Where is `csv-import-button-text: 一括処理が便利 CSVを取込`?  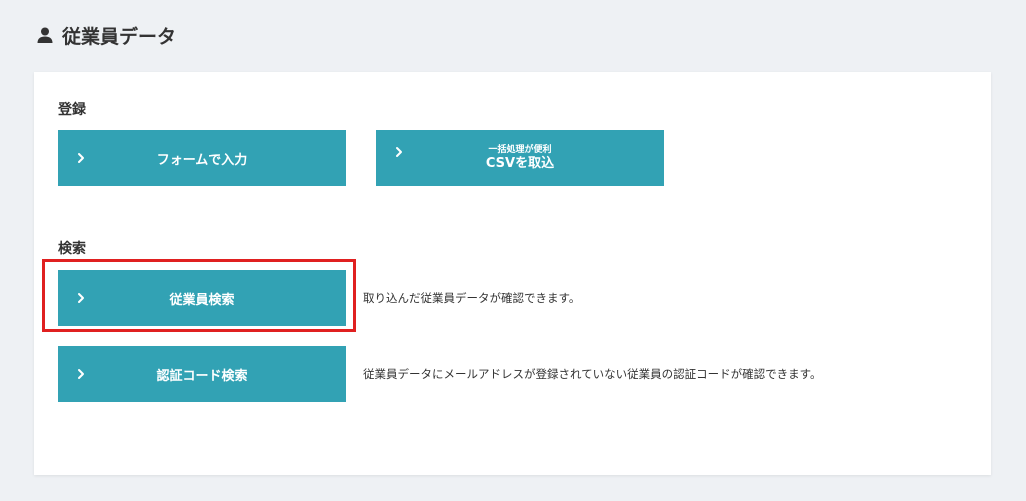 csv-import-button-text: 一括処理が便利 CSVを取込 is located at coordinates (520, 158).